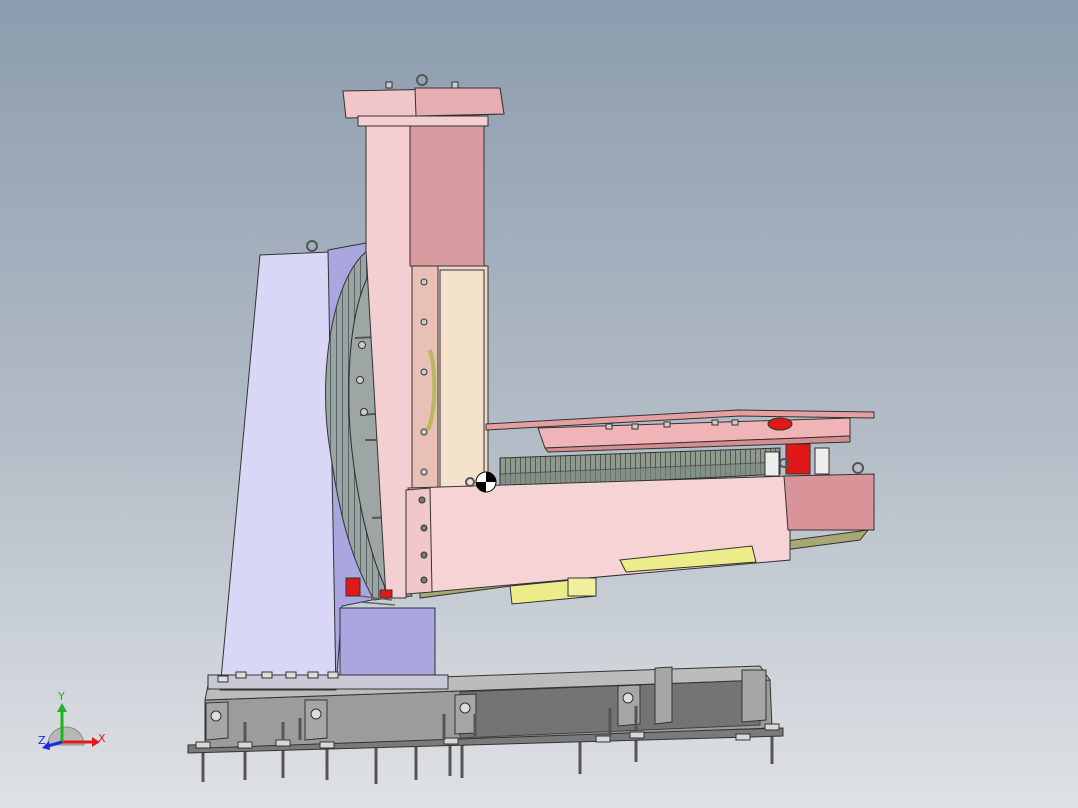 This screenshot has height=808, width=1078. Describe the element at coordinates (486, 482) in the screenshot. I see `center-of-mass-icon` at that location.